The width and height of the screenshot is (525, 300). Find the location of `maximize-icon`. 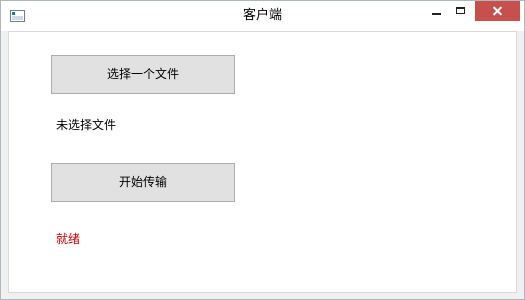

maximize-icon is located at coordinates (461, 11).